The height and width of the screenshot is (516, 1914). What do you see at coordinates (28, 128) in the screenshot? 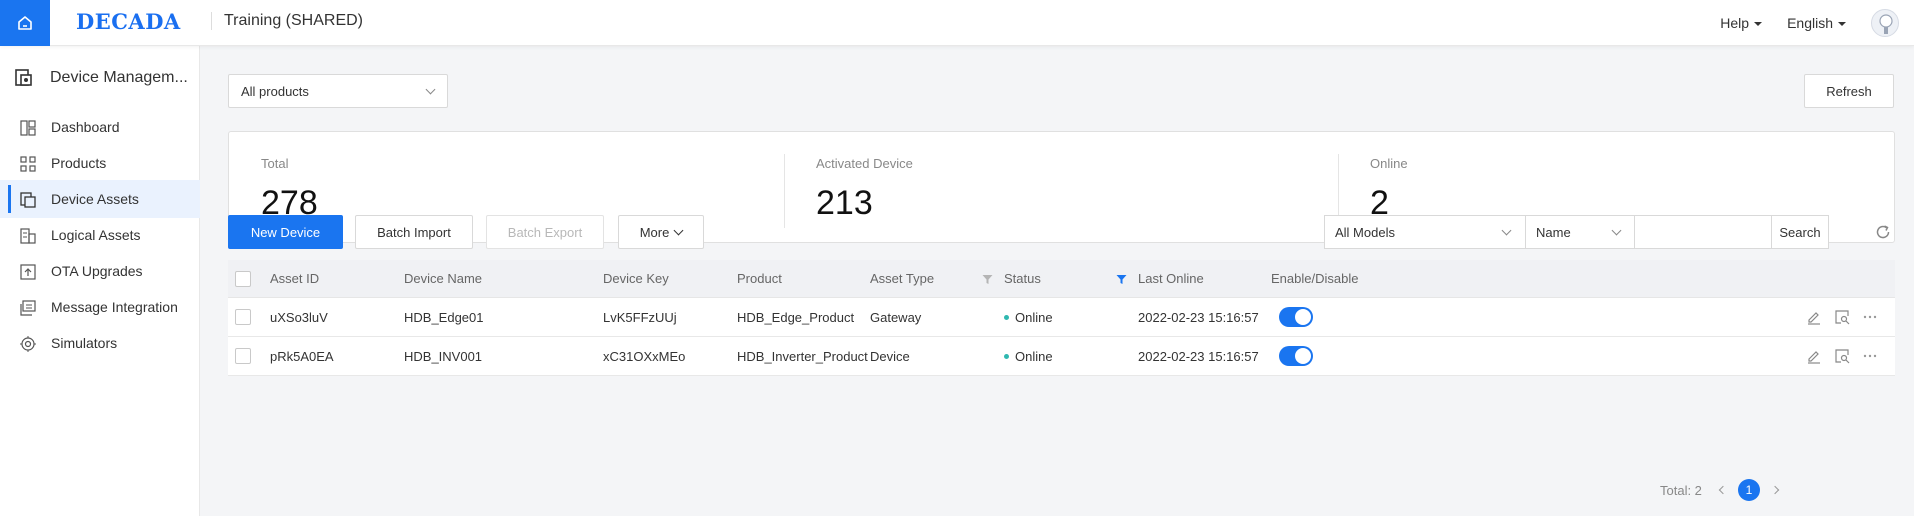
I see `dashboard-icon` at bounding box center [28, 128].